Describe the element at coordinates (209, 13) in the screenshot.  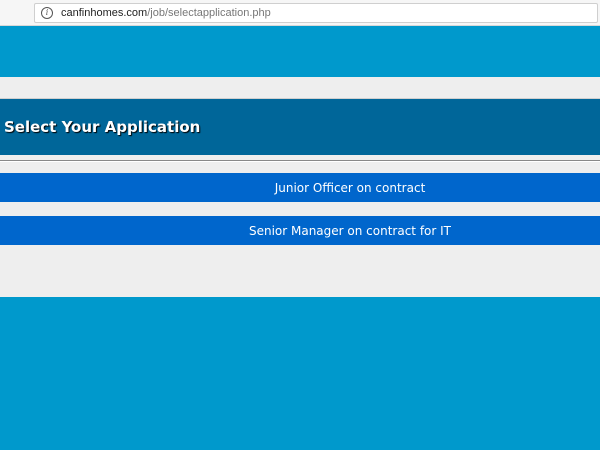
I see `url-path: /job/selectapplication.php` at that location.